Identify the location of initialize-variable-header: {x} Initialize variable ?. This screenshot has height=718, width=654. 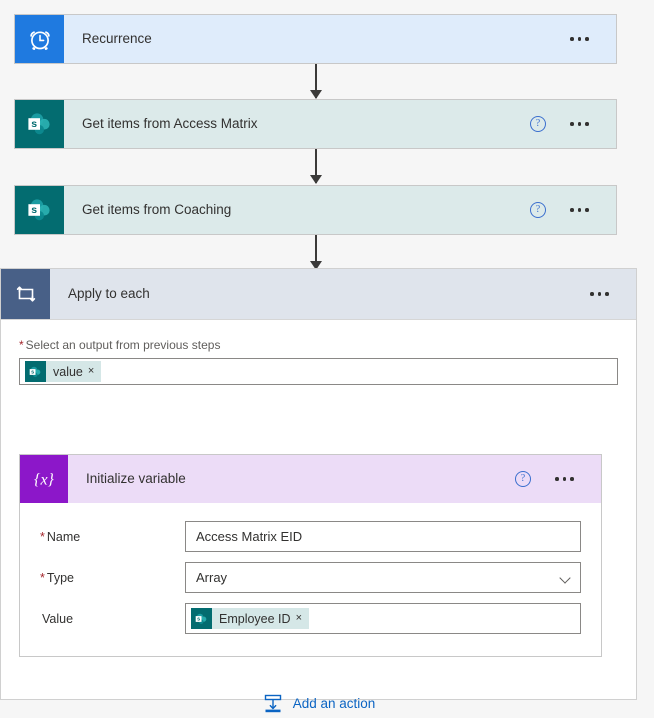
(310, 479).